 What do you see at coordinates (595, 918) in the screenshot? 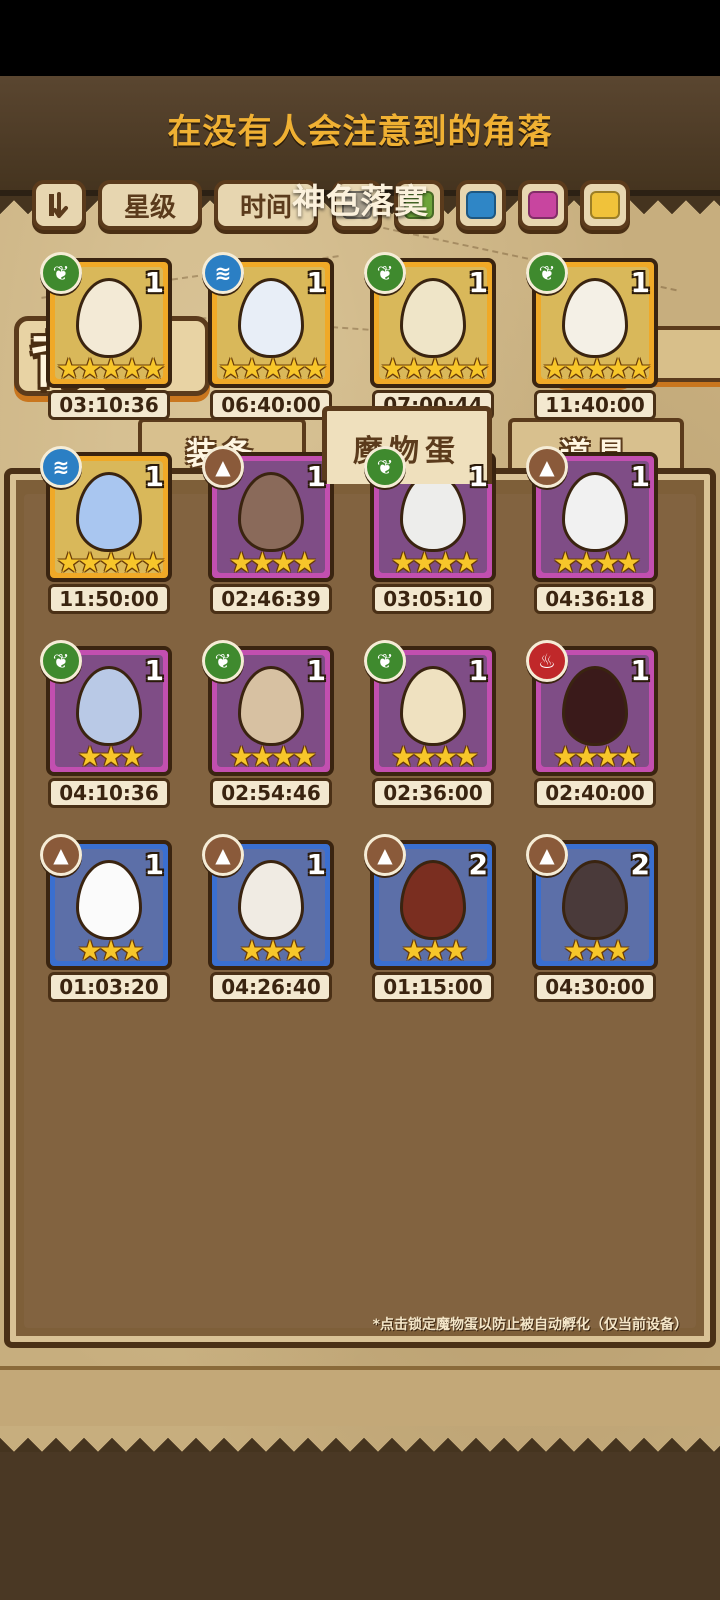
I see `egg-card: ▲ 2 ★★★ 04:30:00` at bounding box center [595, 918].